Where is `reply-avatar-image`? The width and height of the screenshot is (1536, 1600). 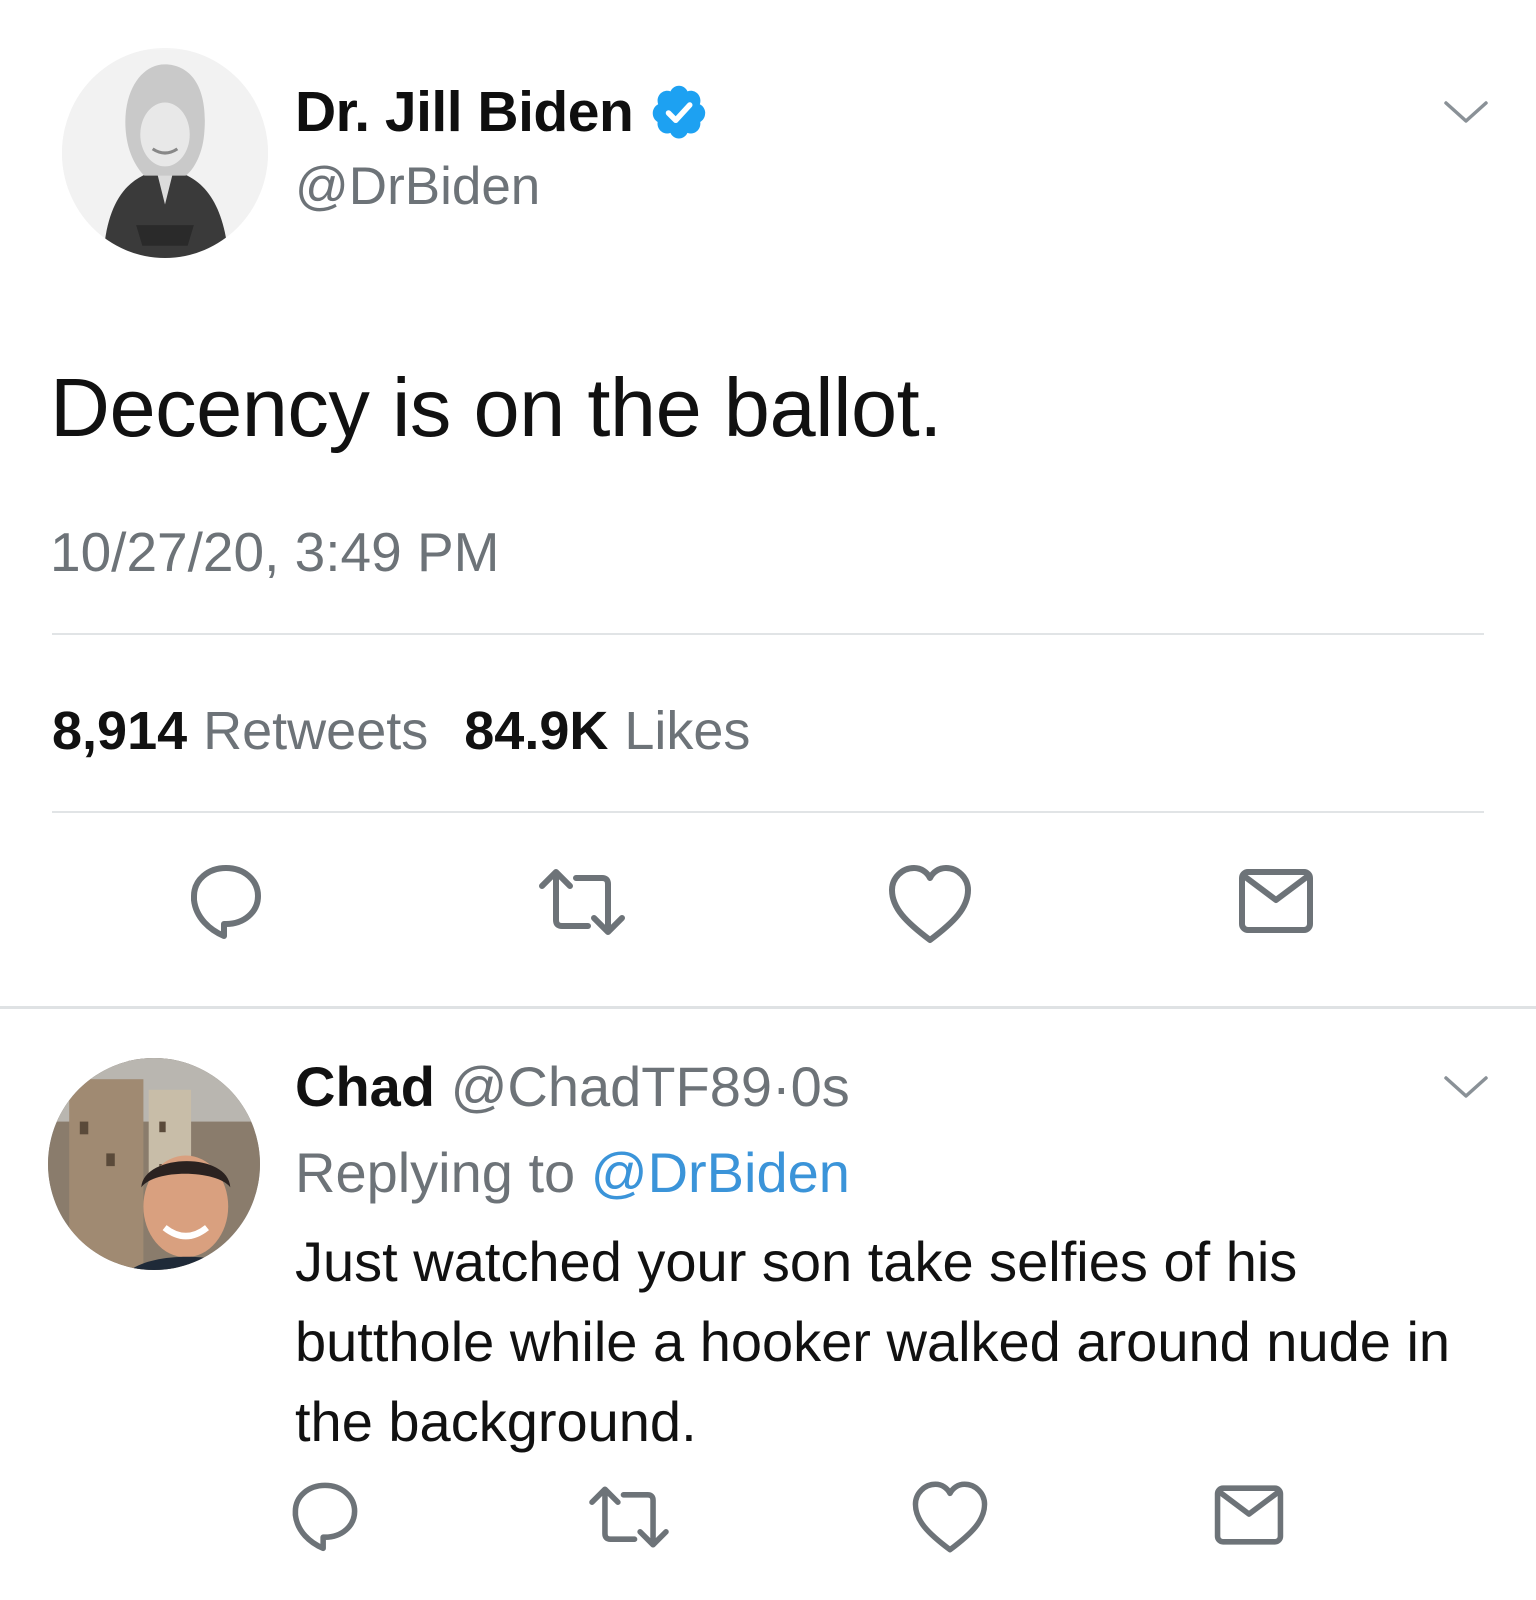
reply-avatar-image is located at coordinates (154, 1164).